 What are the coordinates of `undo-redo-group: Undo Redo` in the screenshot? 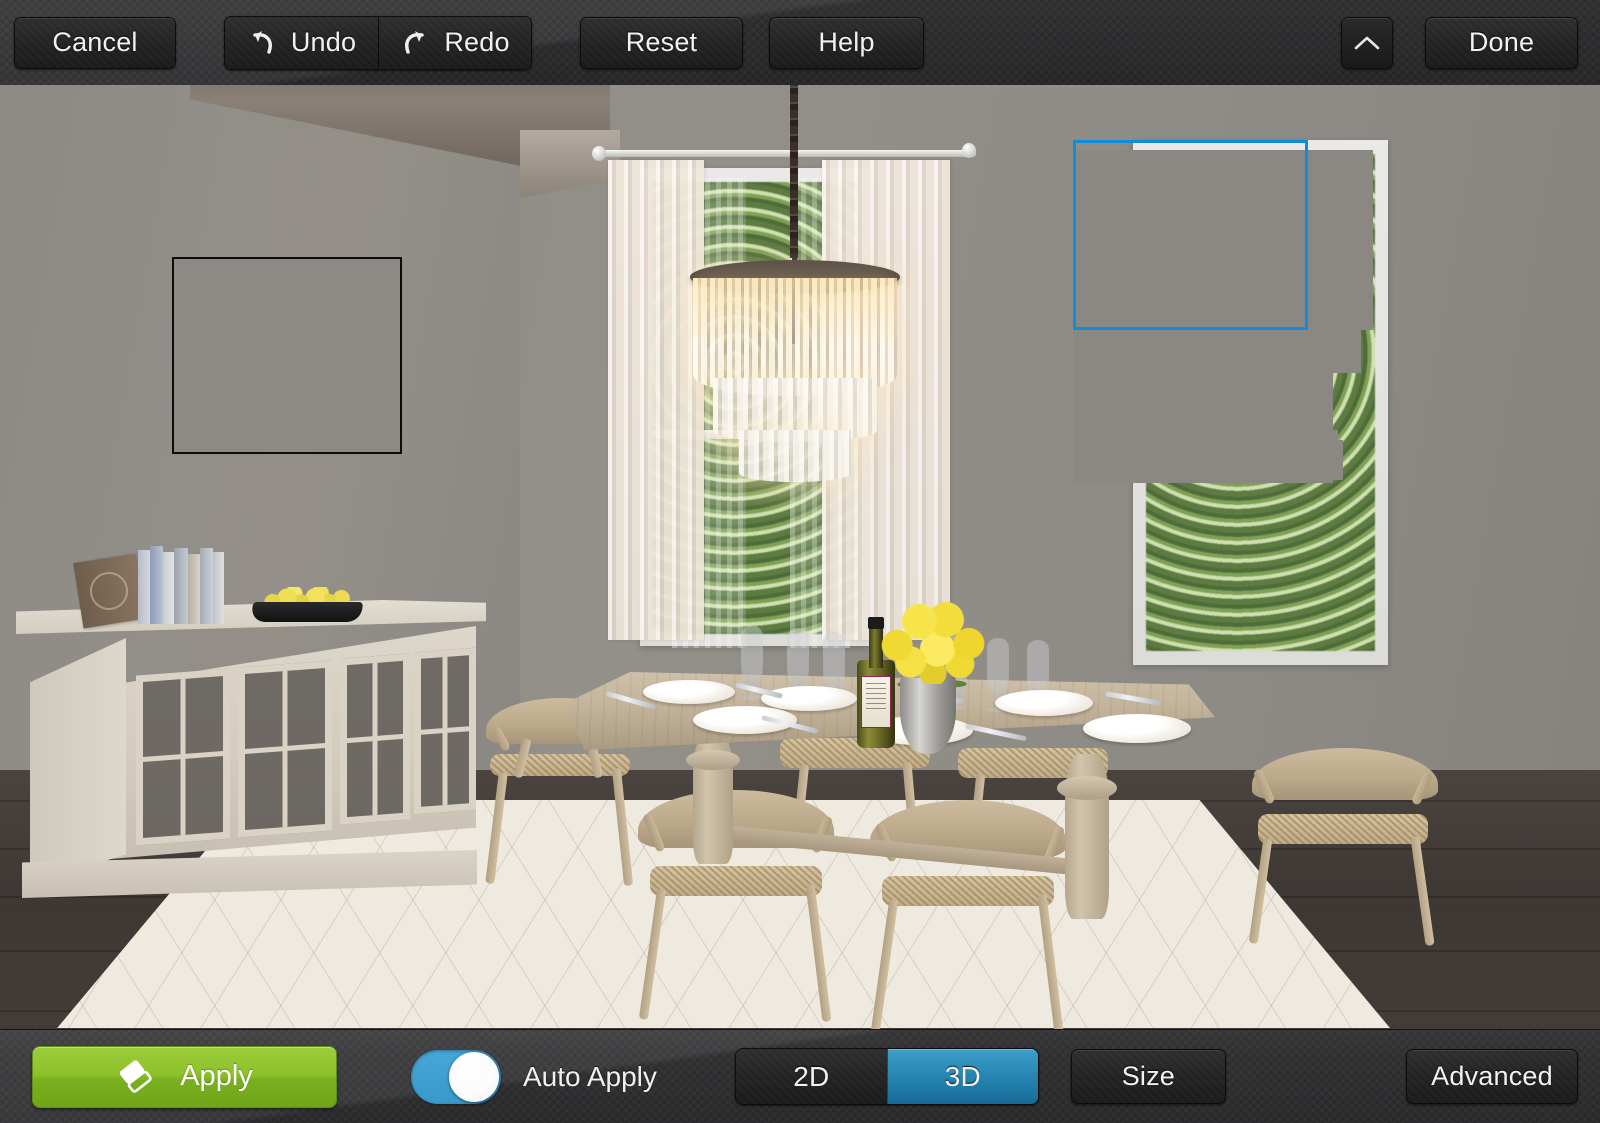 It's located at (378, 42).